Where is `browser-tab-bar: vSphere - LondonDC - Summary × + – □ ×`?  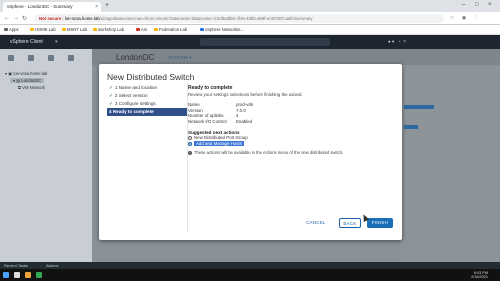
browser-tab-bar: vSphere - LondonDC - Summary × + – □ × is located at coordinates (250, 6).